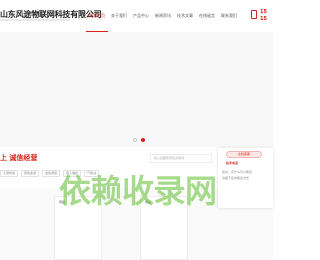  What do you see at coordinates (254, 14) in the screenshot?
I see `phone-icon` at bounding box center [254, 14].